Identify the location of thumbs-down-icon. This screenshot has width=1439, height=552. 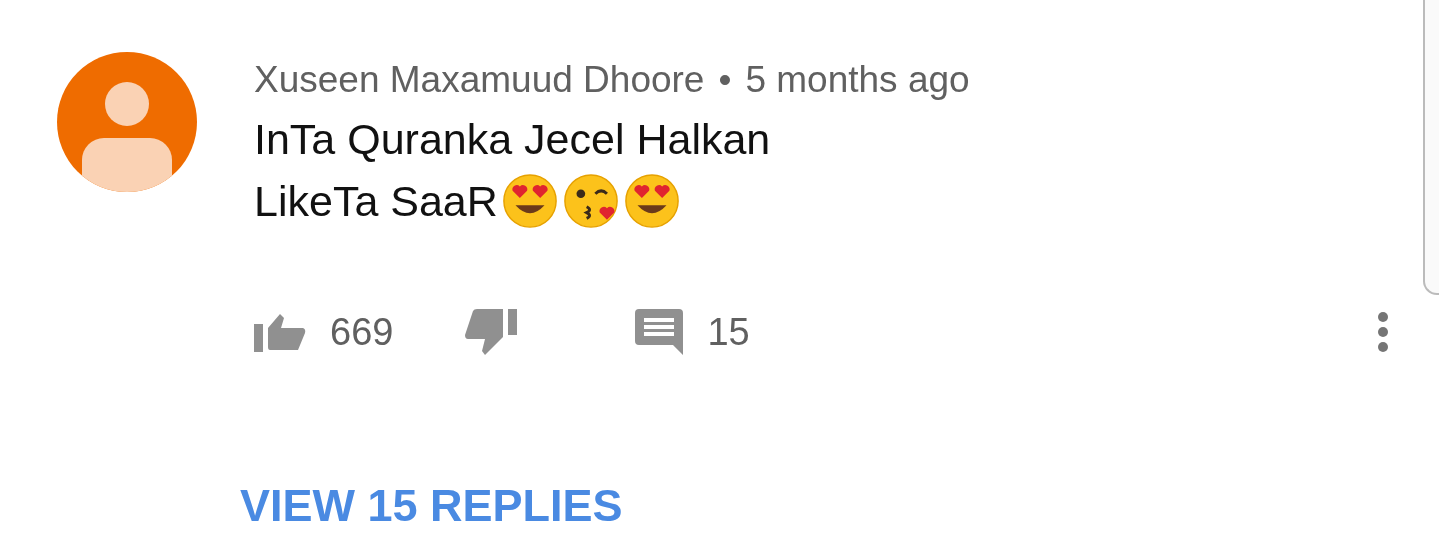
(491, 332).